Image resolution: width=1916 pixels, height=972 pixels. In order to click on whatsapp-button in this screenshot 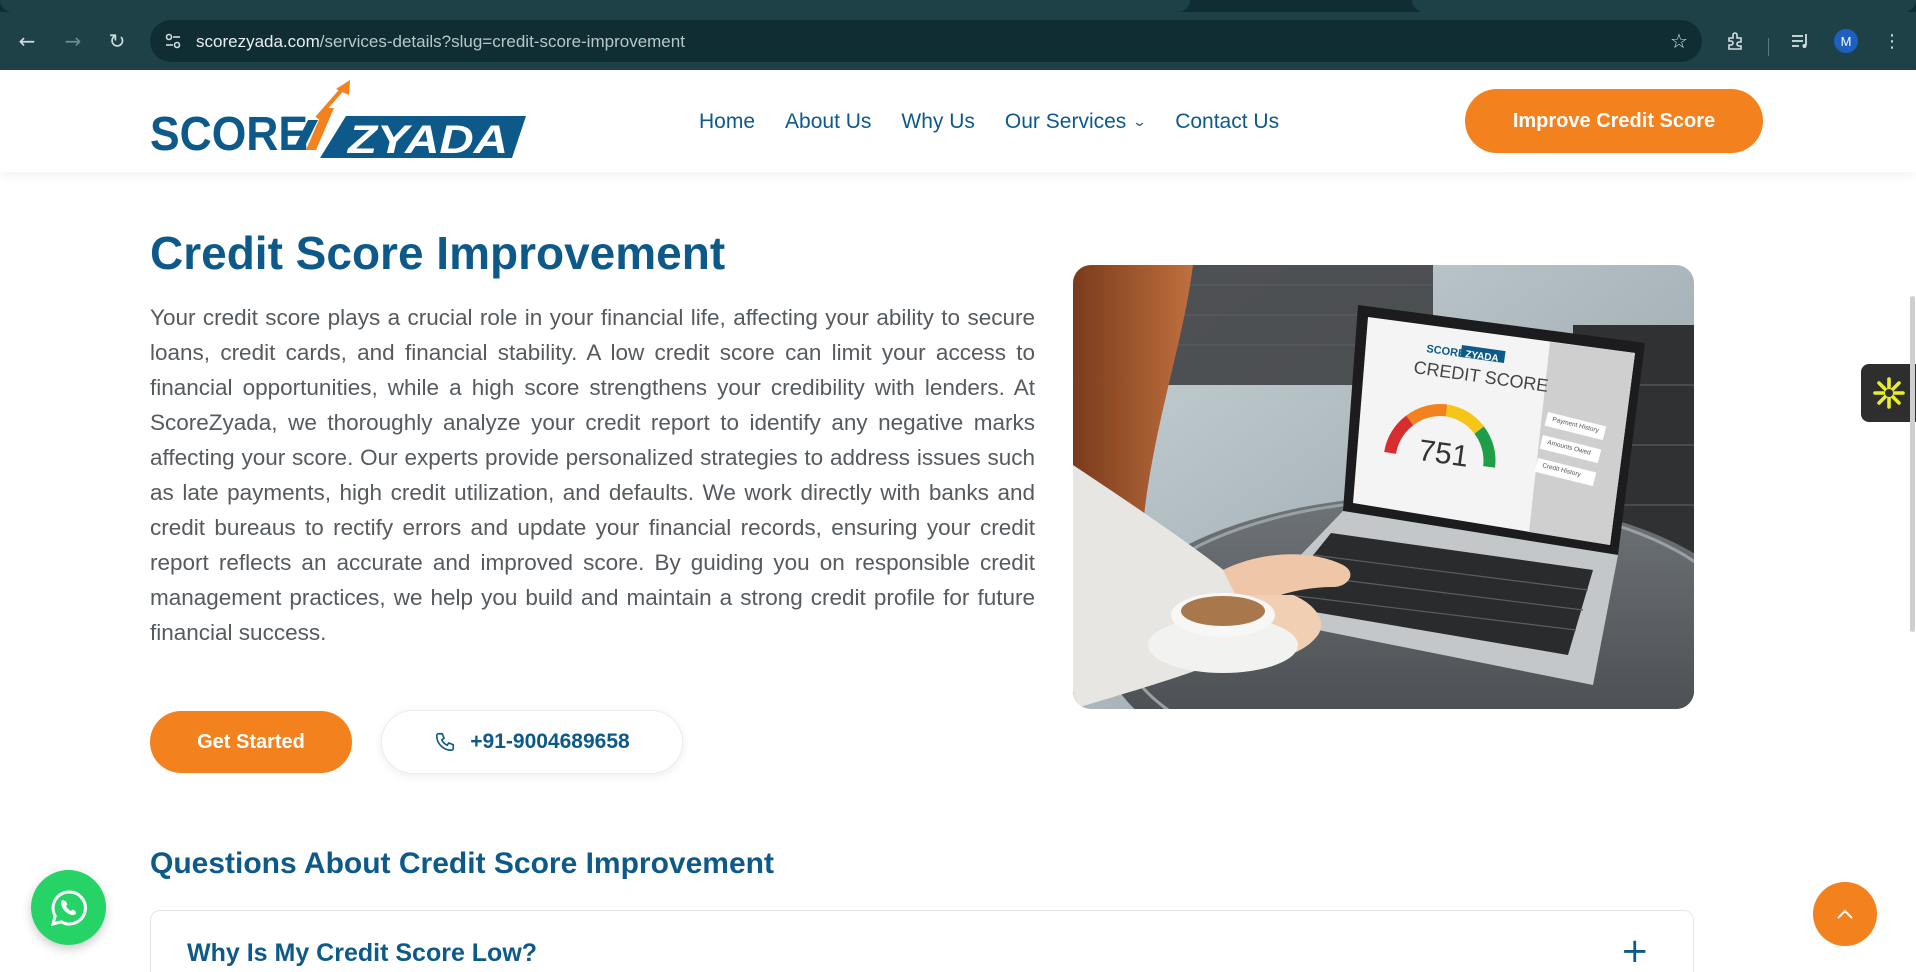, I will do `click(68, 907)`.